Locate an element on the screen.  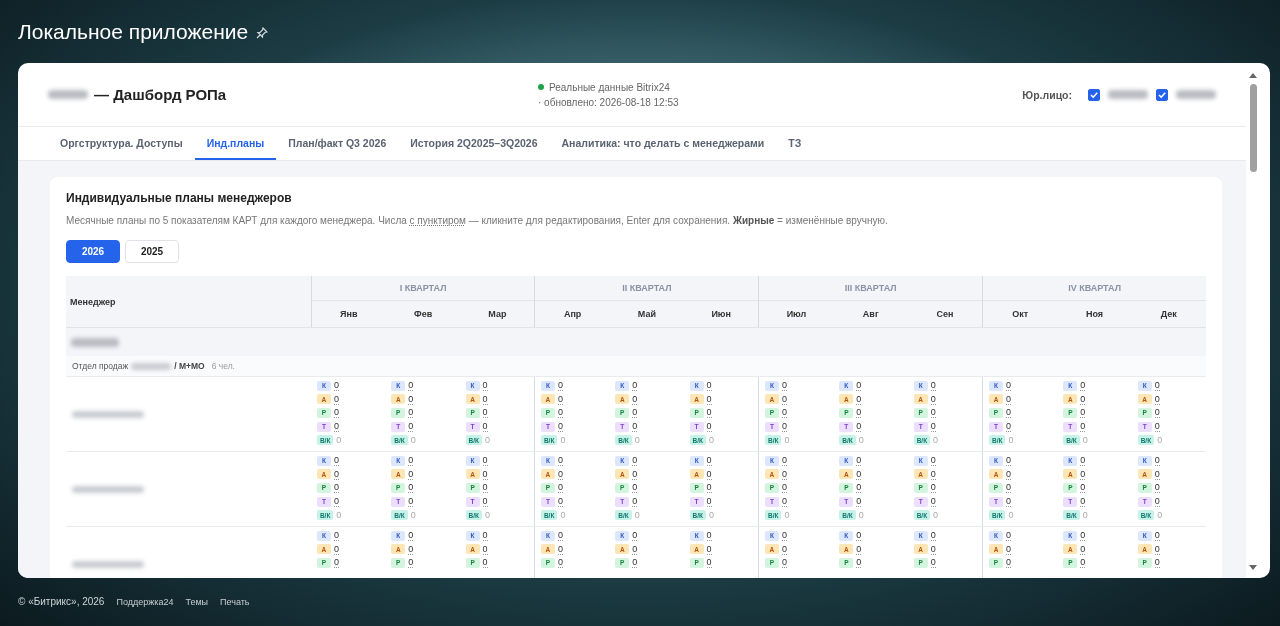
tab: ТЗ is located at coordinates (795, 143).